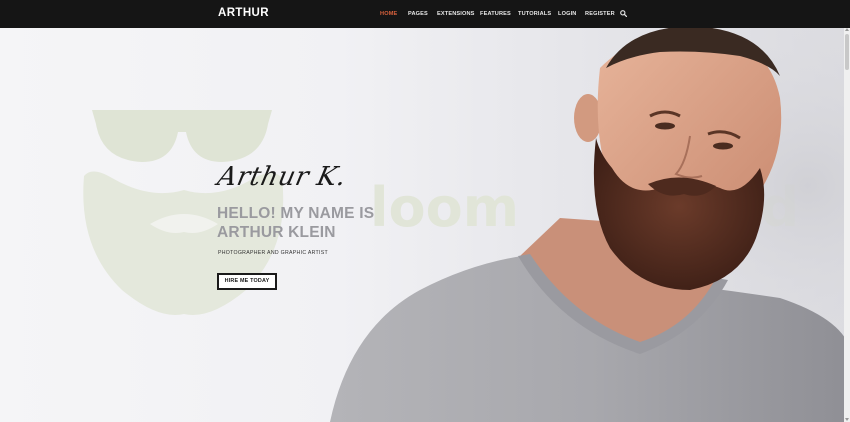 The height and width of the screenshot is (422, 850). What do you see at coordinates (495, 14) in the screenshot?
I see `nav-item-features: FEATURES` at bounding box center [495, 14].